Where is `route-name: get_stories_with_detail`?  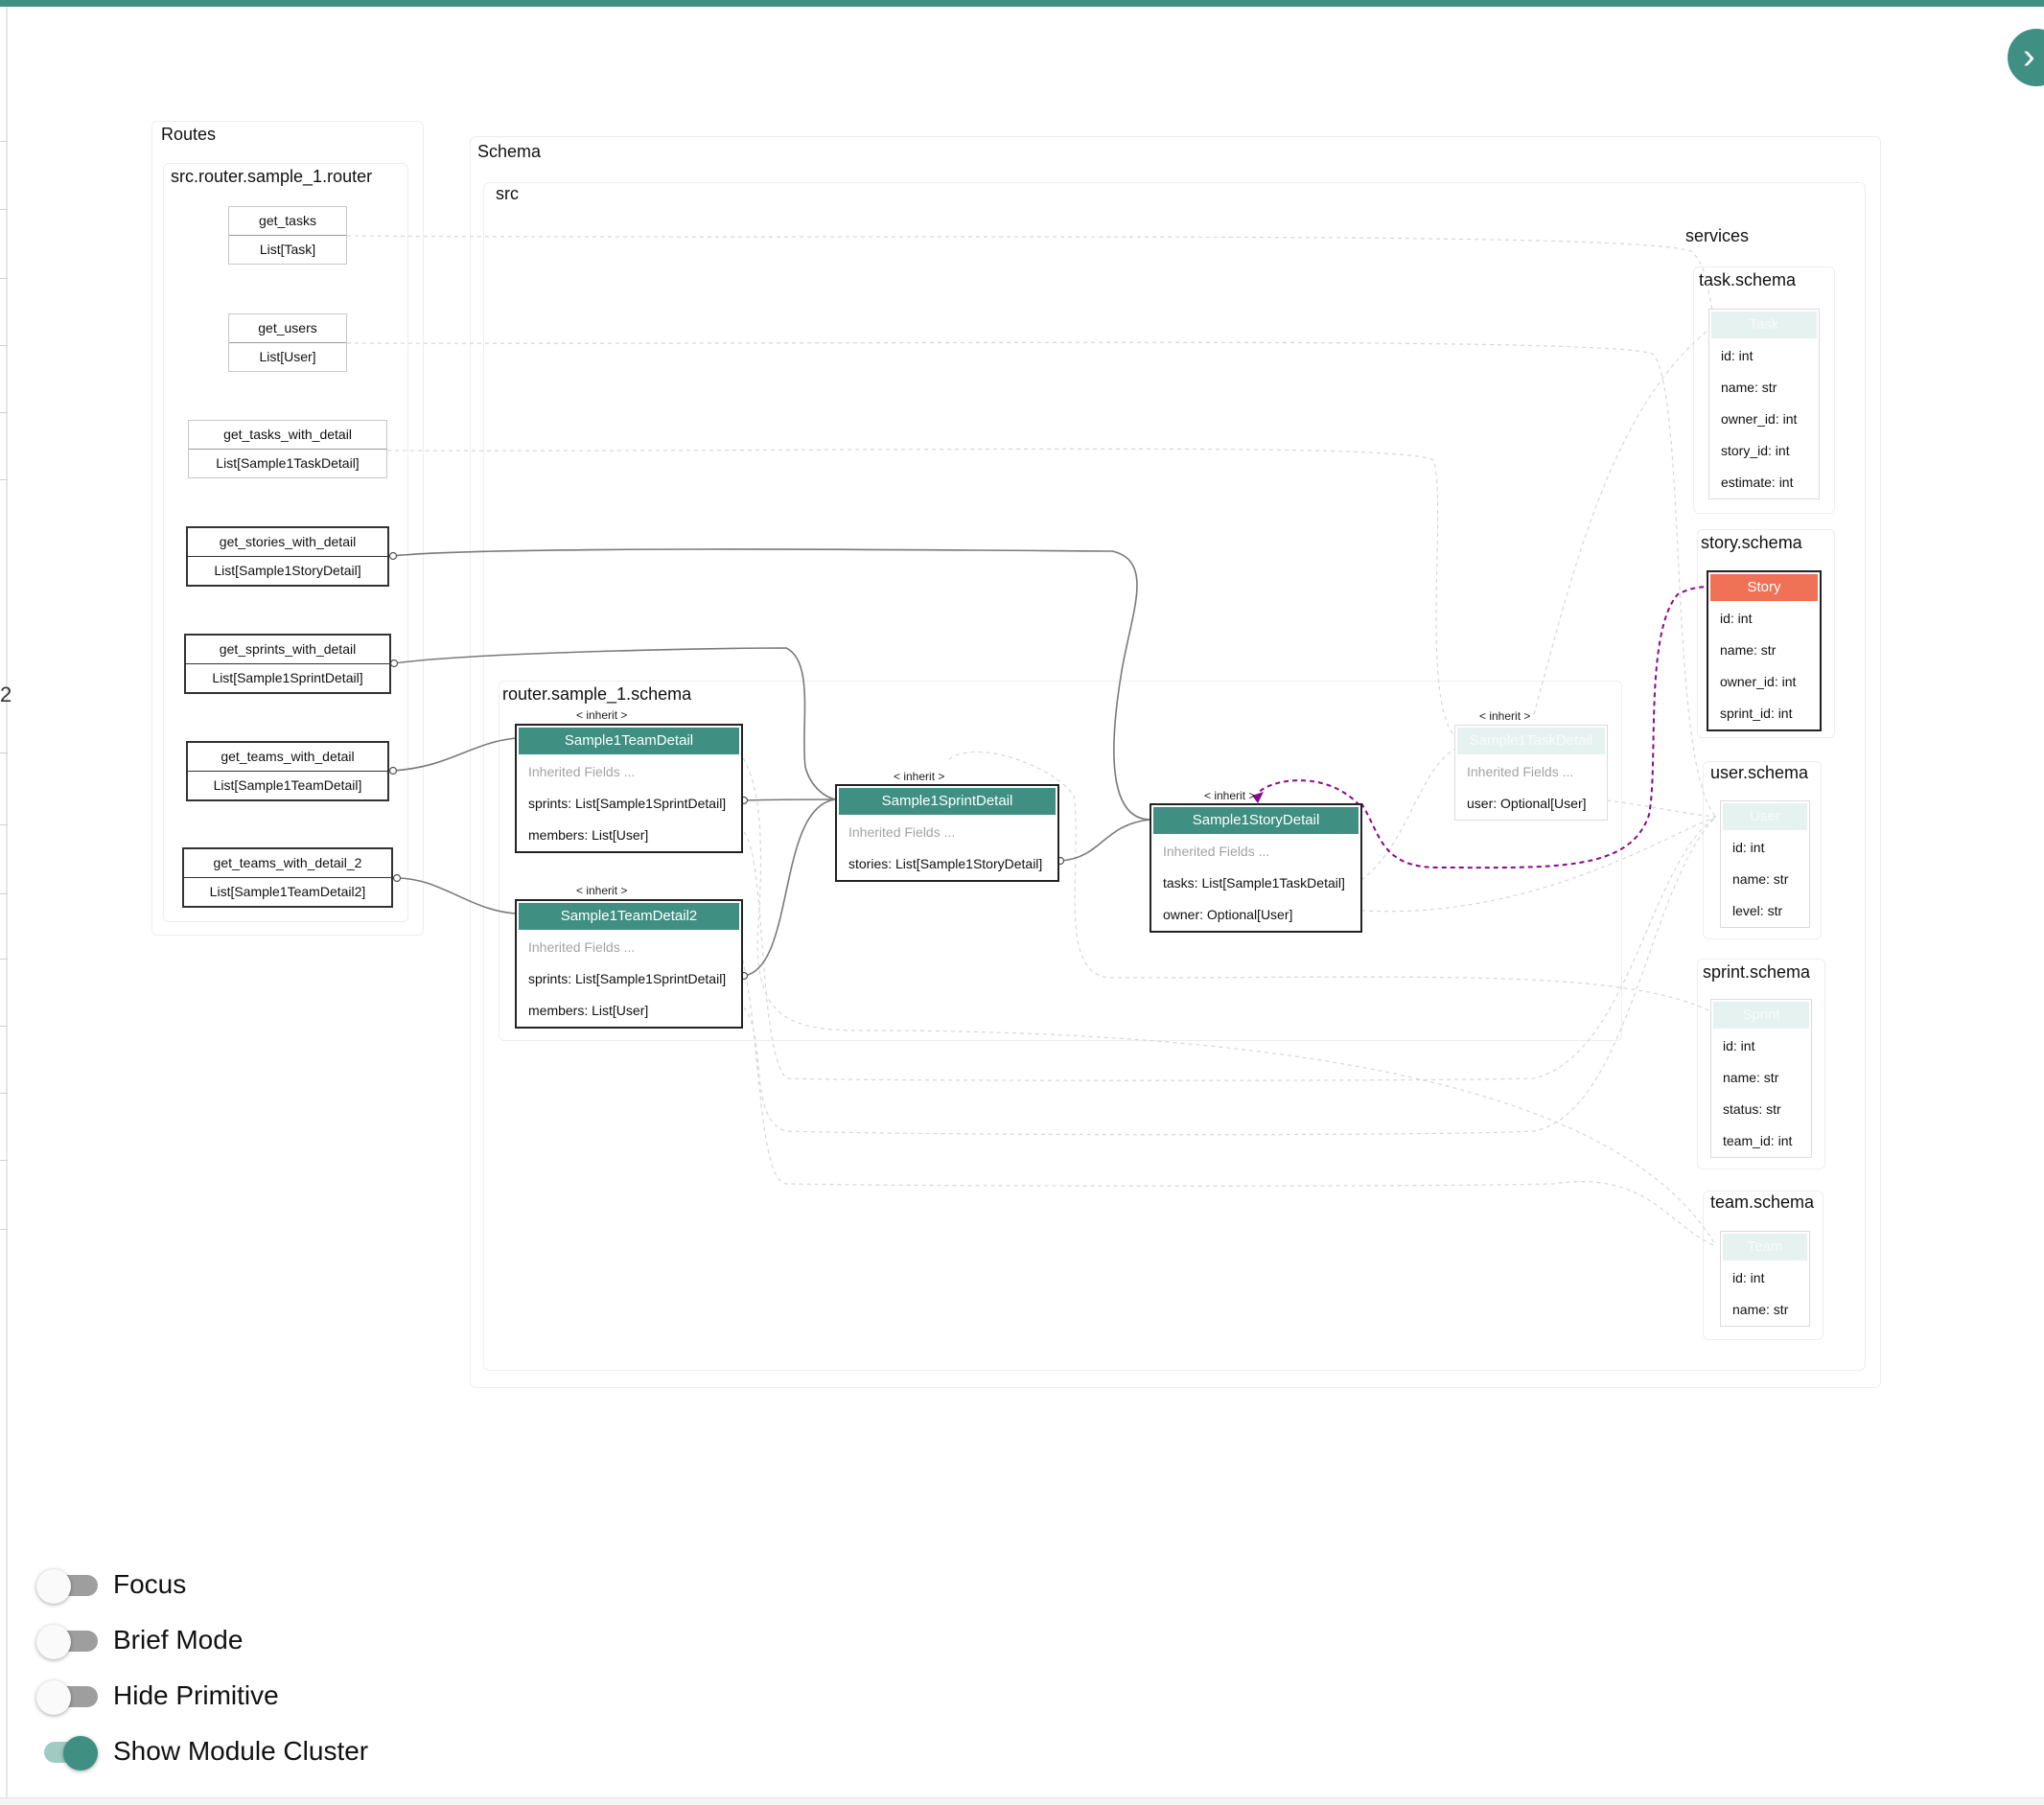
route-name: get_stories_with_detail is located at coordinates (288, 542).